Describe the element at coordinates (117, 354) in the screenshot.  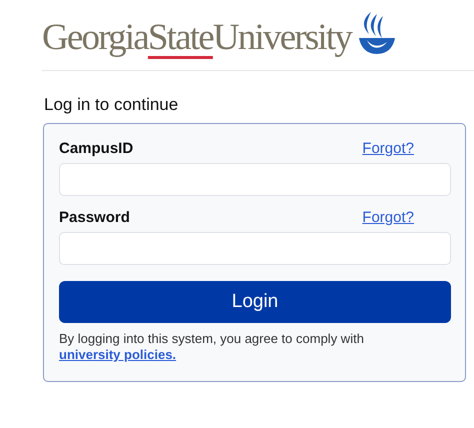
I see `policies-link: university policies.` at that location.